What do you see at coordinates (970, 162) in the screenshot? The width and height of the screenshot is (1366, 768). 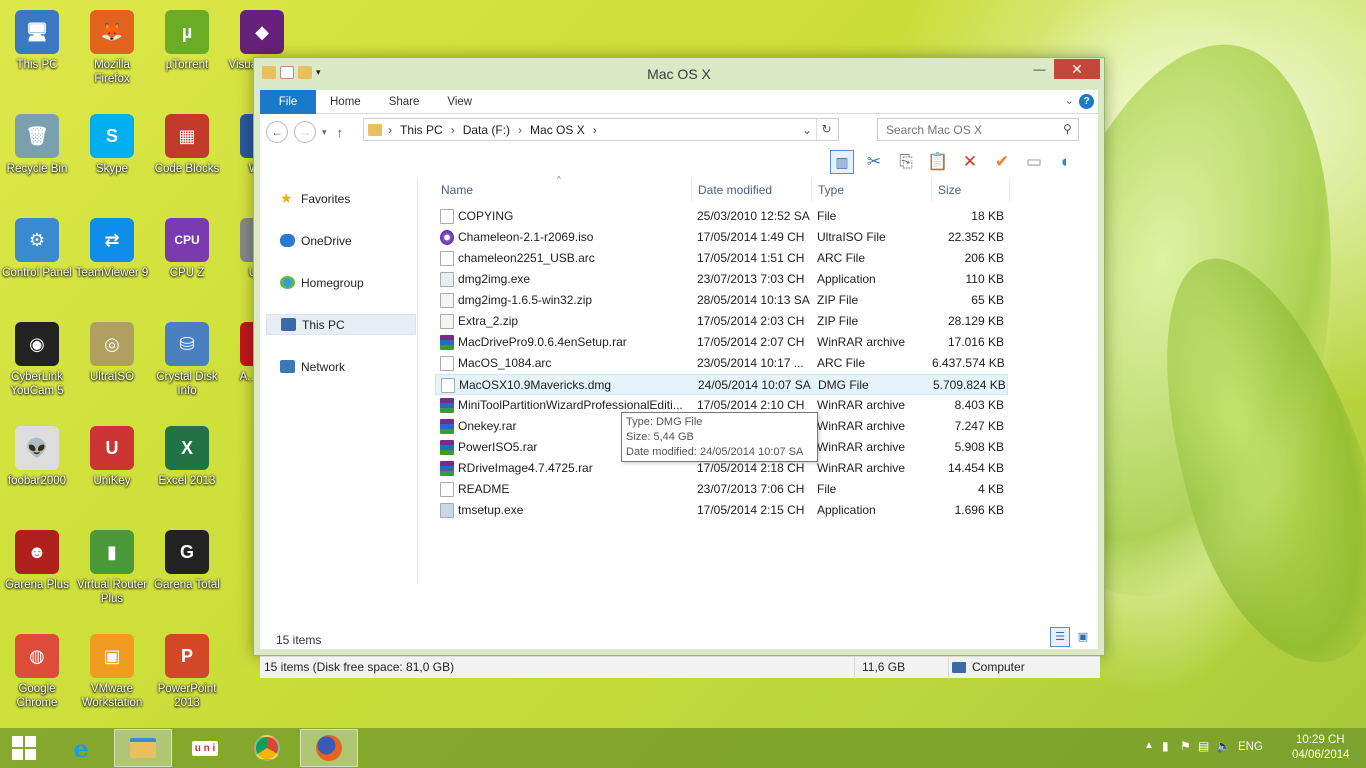 I see `delete-icon: ✕` at bounding box center [970, 162].